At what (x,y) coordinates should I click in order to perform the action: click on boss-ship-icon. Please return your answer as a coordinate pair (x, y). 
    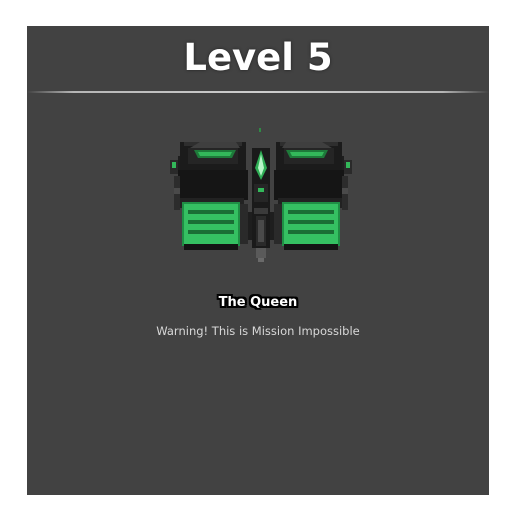
    Looking at the image, I should click on (261, 195).